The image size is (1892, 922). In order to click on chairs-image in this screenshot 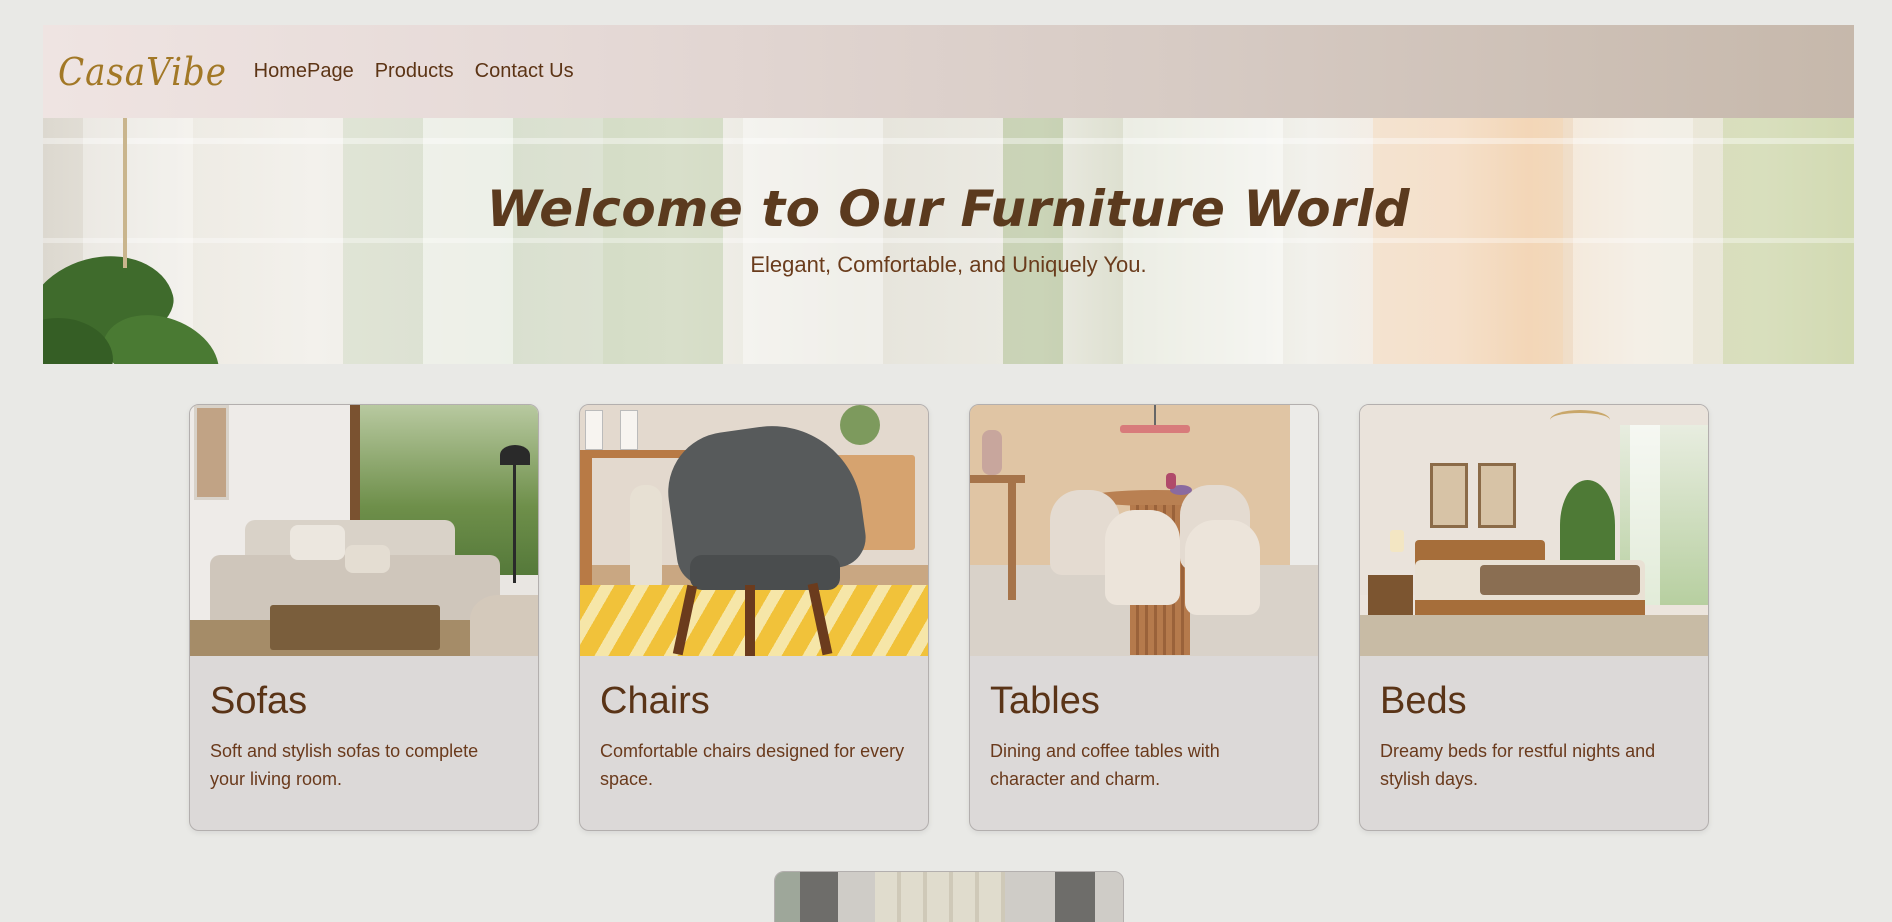, I will do `click(754, 530)`.